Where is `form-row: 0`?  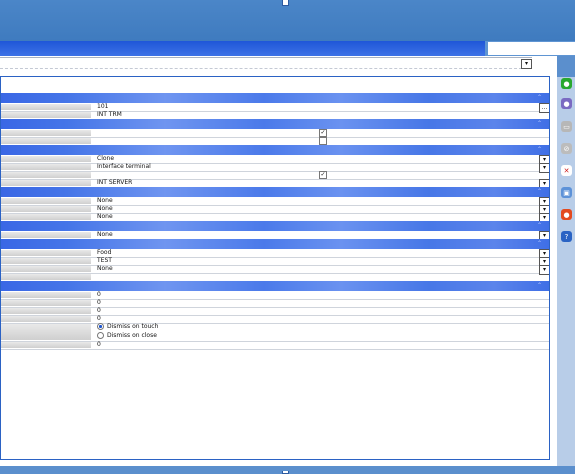 form-row: 0 is located at coordinates (275, 345).